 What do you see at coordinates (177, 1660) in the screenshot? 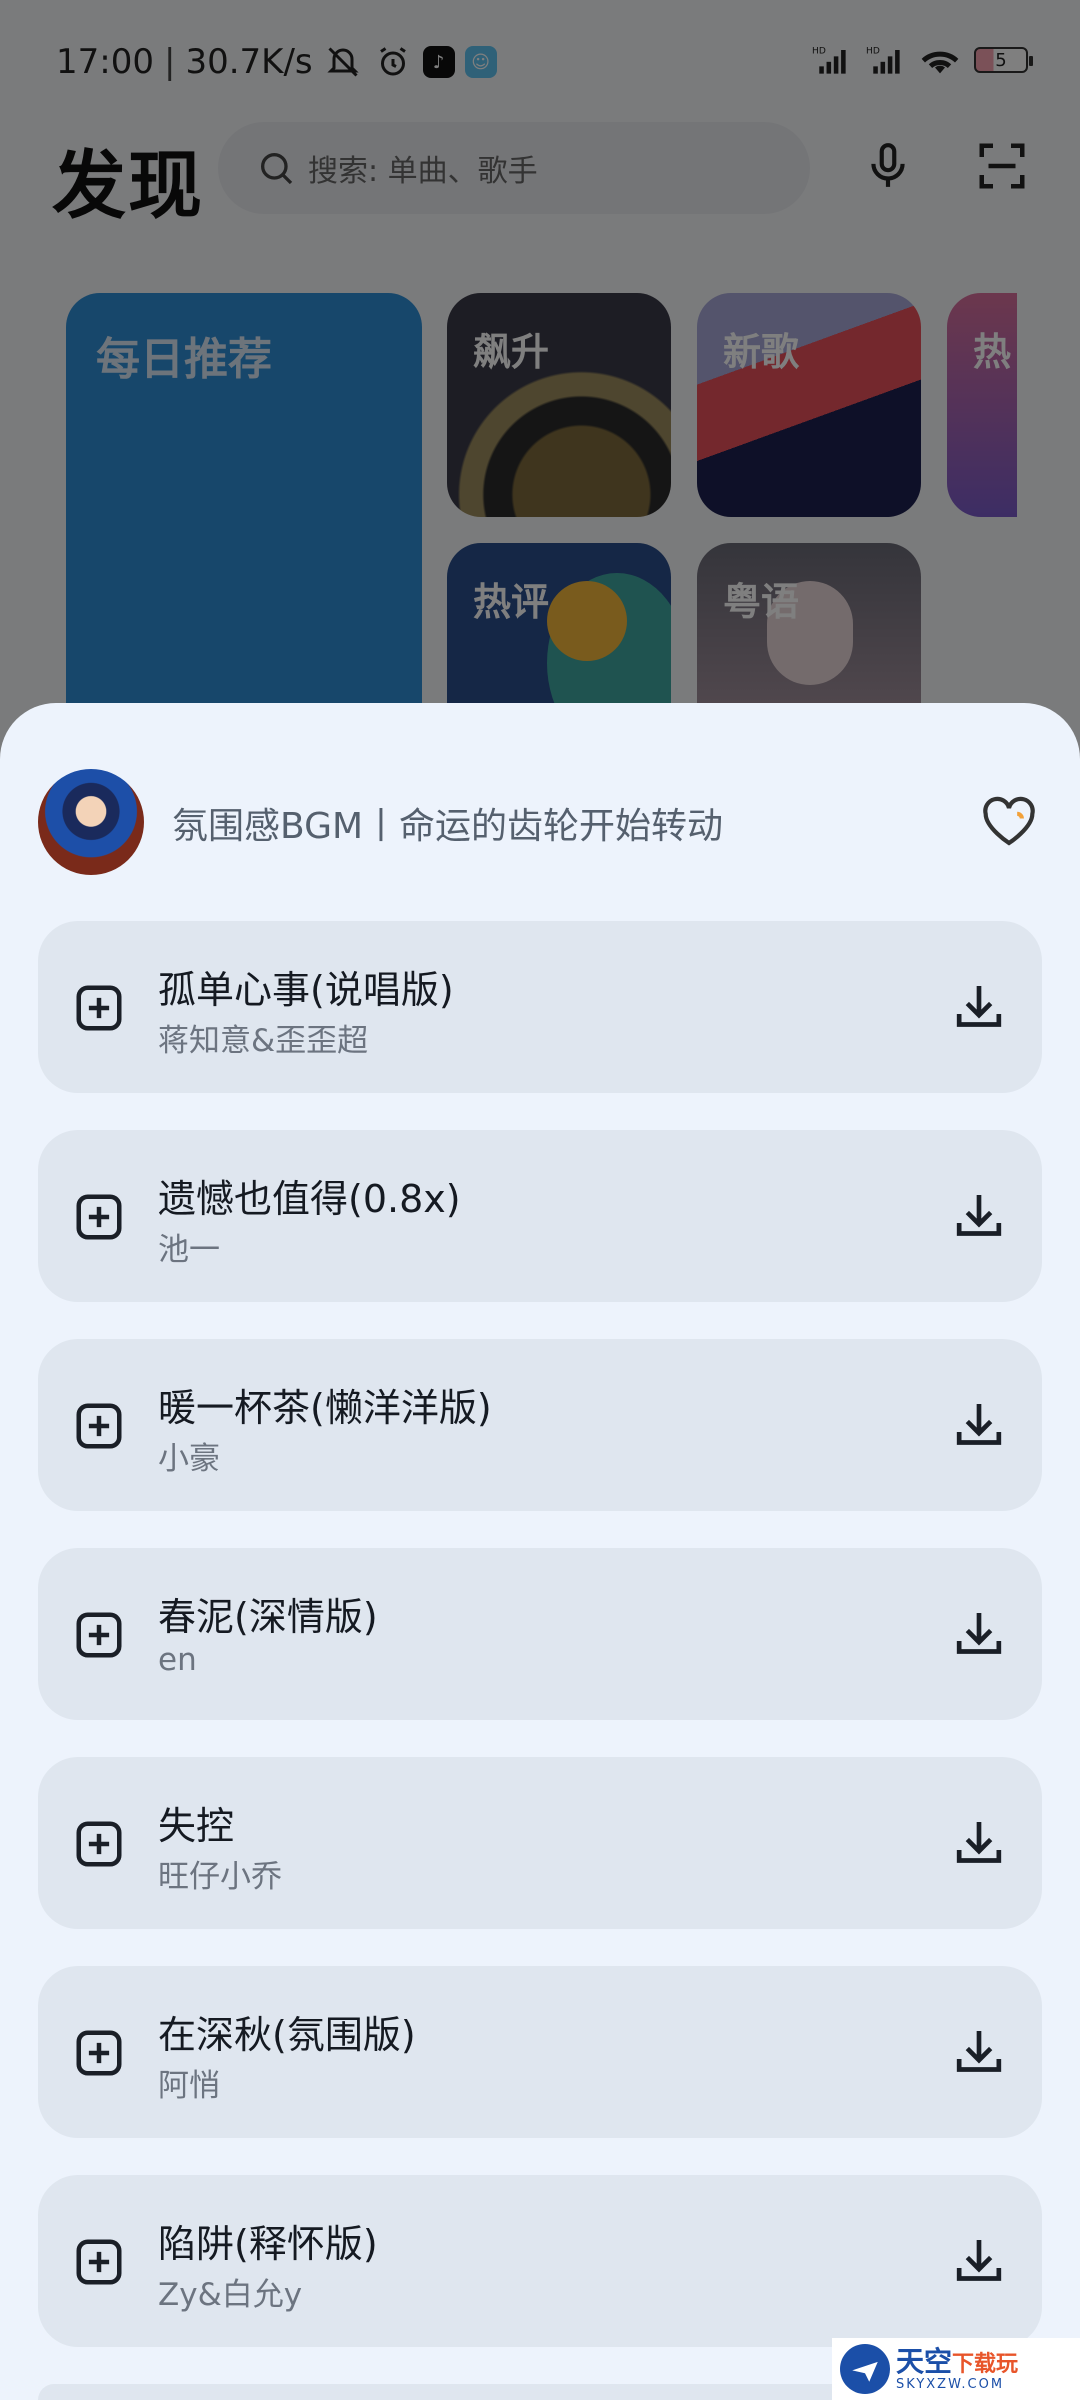
I see `song-artist: en` at bounding box center [177, 1660].